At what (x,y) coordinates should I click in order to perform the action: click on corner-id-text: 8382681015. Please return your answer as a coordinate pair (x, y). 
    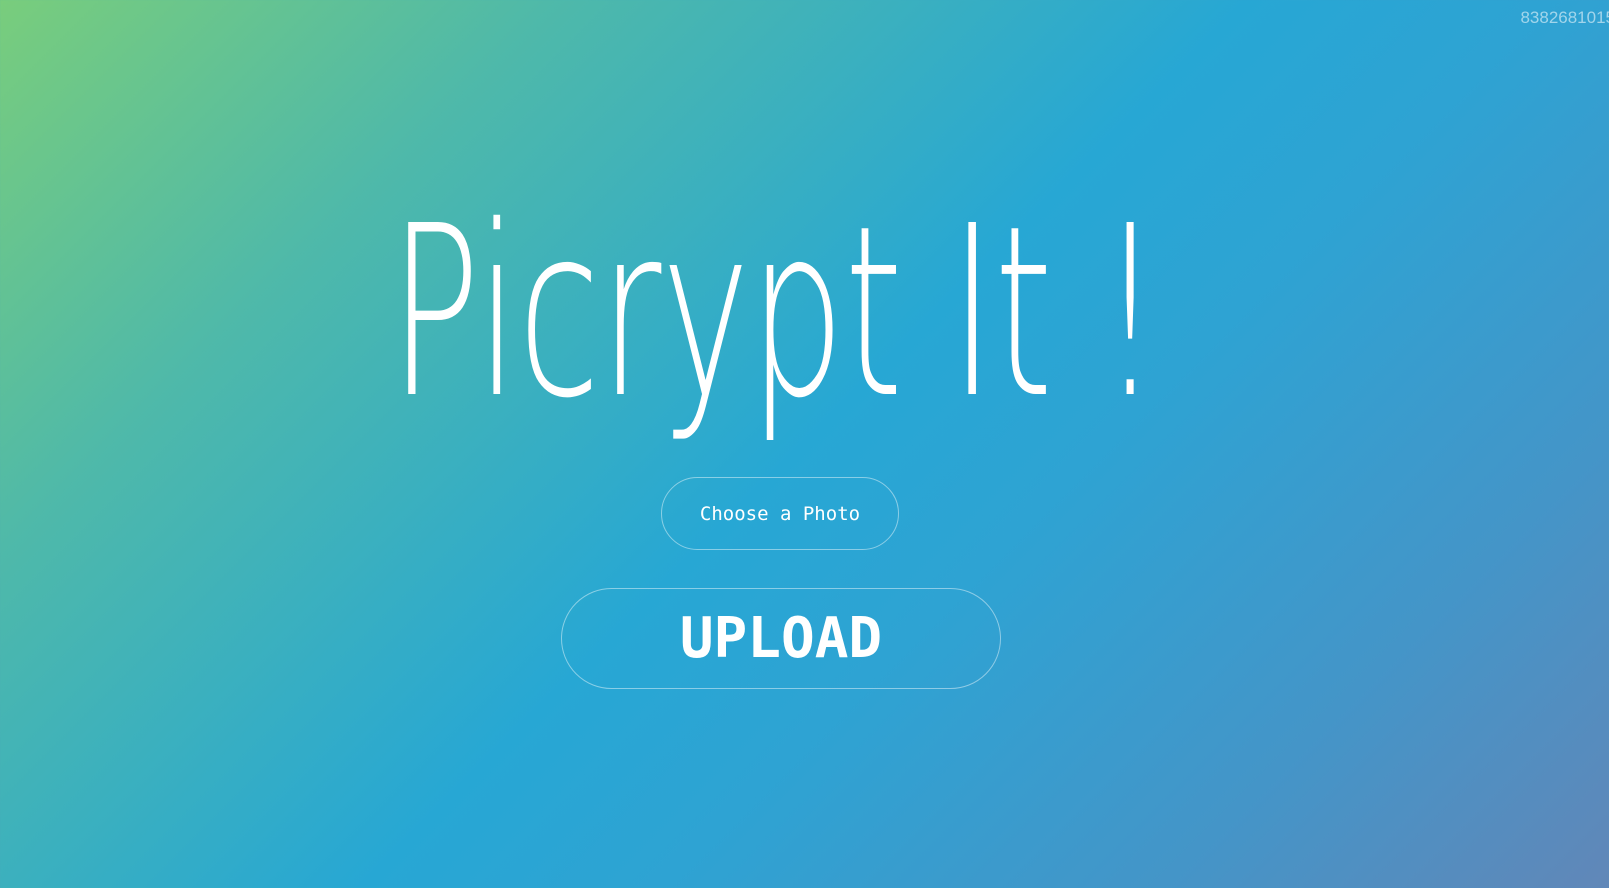
    Looking at the image, I should click on (1564, 17).